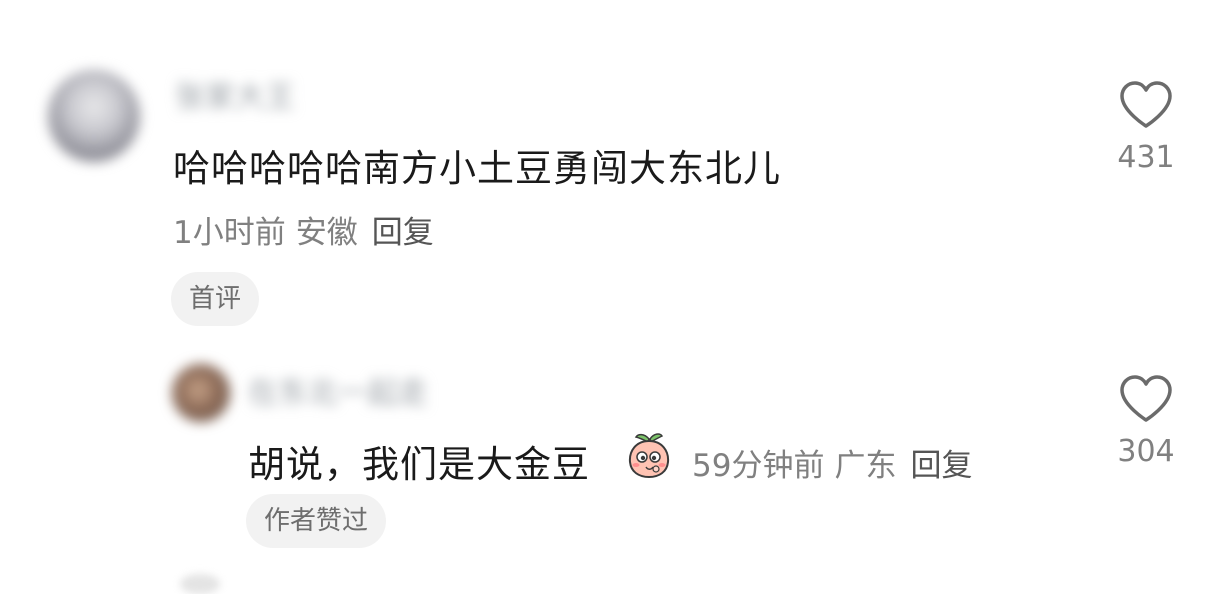 Image resolution: width=1220 pixels, height=594 pixels. I want to click on username: 张家大王, so click(235, 94).